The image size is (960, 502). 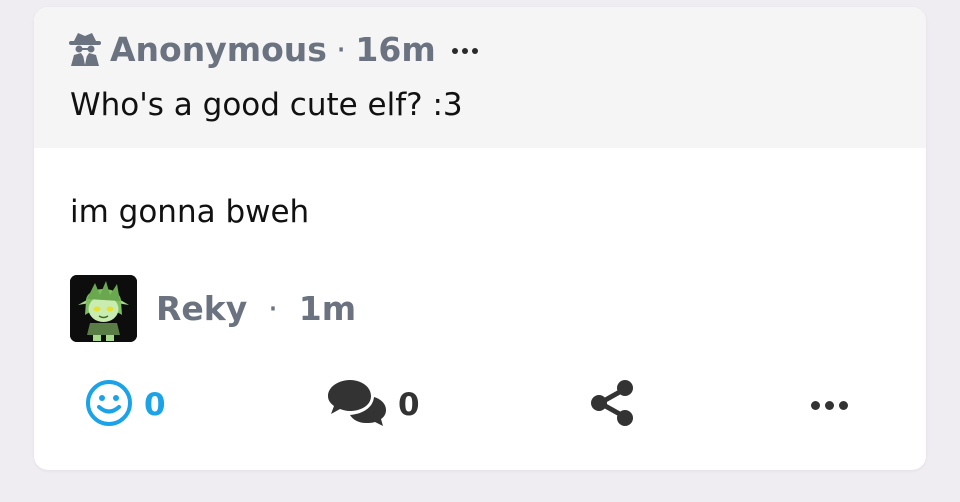 I want to click on reply-author: Reky · 1m, so click(x=213, y=308).